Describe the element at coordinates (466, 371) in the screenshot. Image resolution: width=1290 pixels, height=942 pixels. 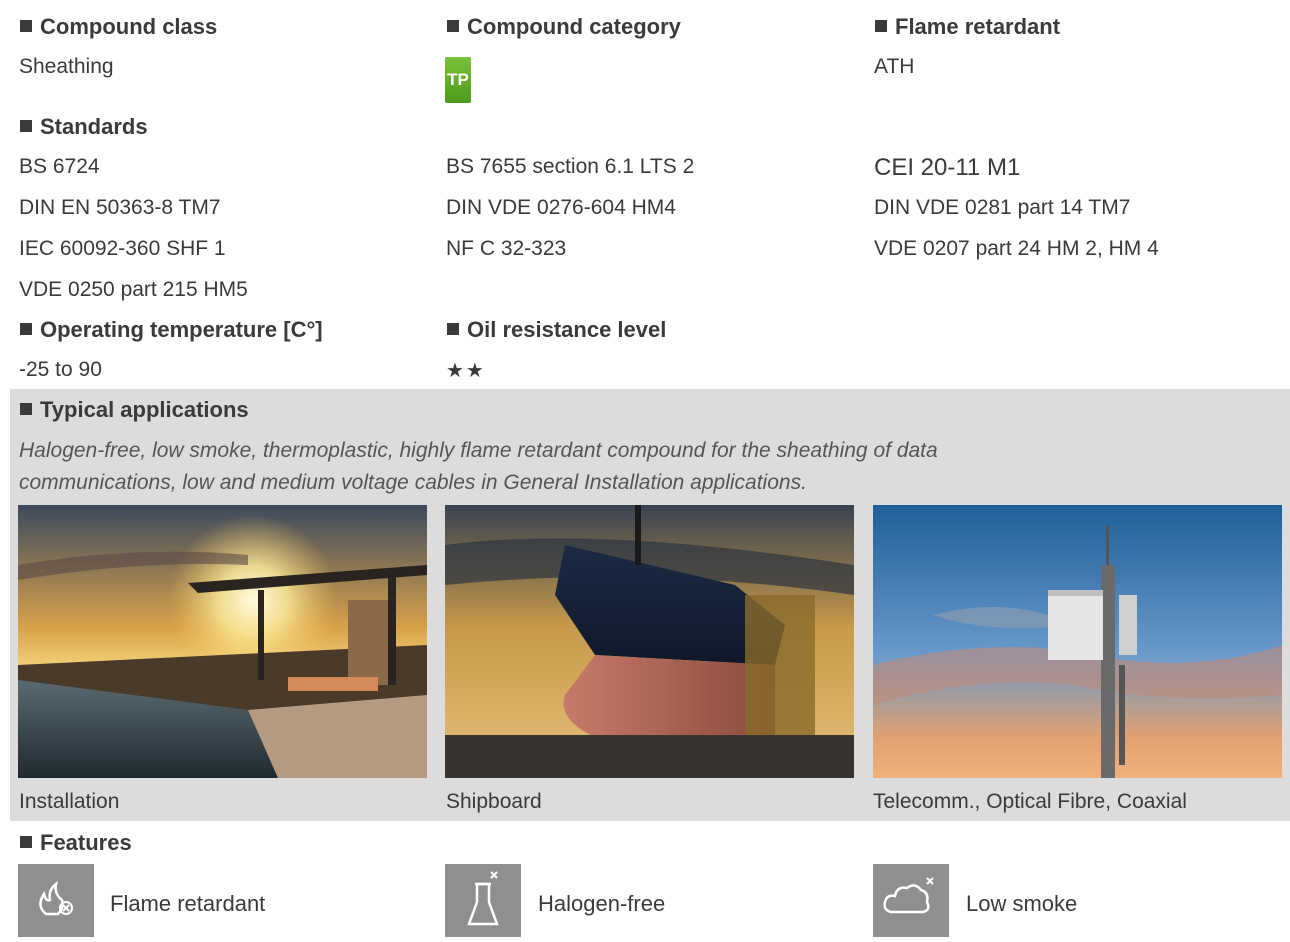
I see `oil-resistance-stars: ★★` at that location.